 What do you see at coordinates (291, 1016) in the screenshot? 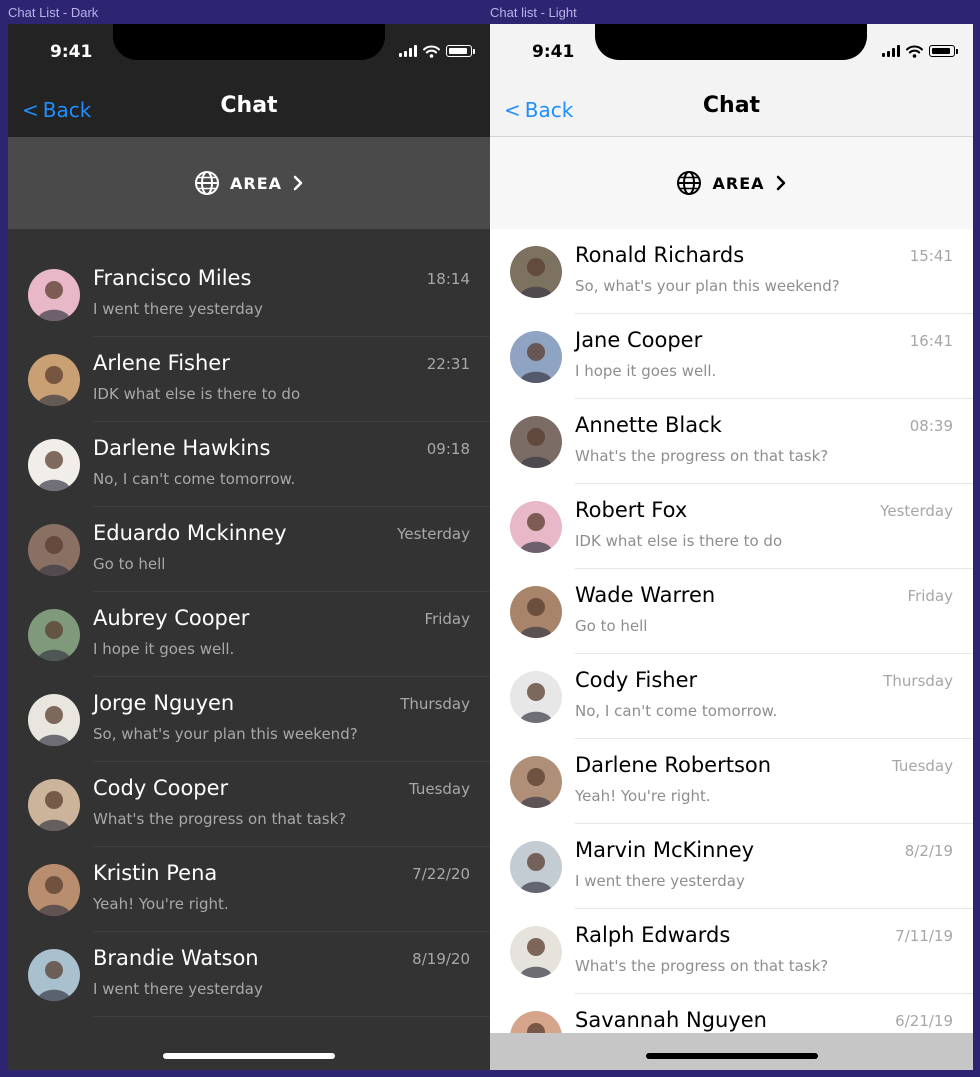
I see `divider` at bounding box center [291, 1016].